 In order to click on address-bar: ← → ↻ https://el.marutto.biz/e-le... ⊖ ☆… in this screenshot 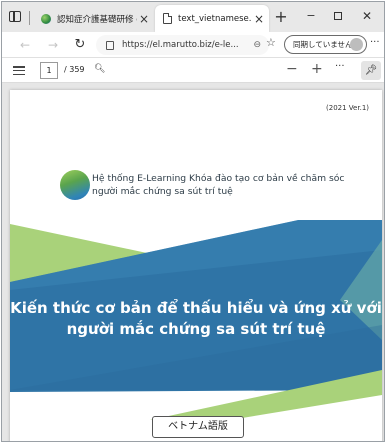, I will do `click(193, 45)`.